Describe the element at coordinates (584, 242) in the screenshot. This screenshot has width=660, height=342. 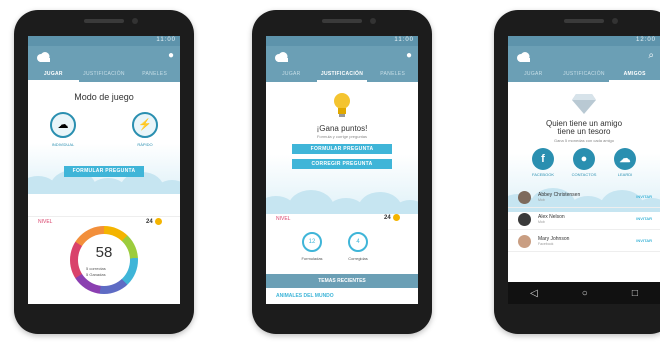
I see `friend-row: Mary Johnson Facebook INVITAR` at that location.